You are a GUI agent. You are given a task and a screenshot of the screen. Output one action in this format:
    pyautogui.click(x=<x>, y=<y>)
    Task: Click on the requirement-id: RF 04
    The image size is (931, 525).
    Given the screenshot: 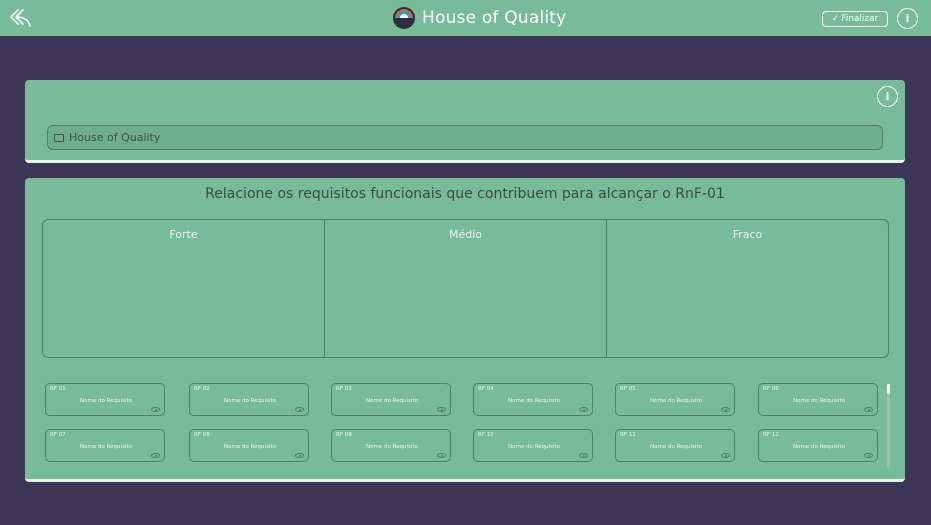 What is the action you would take?
    pyautogui.click(x=486, y=389)
    